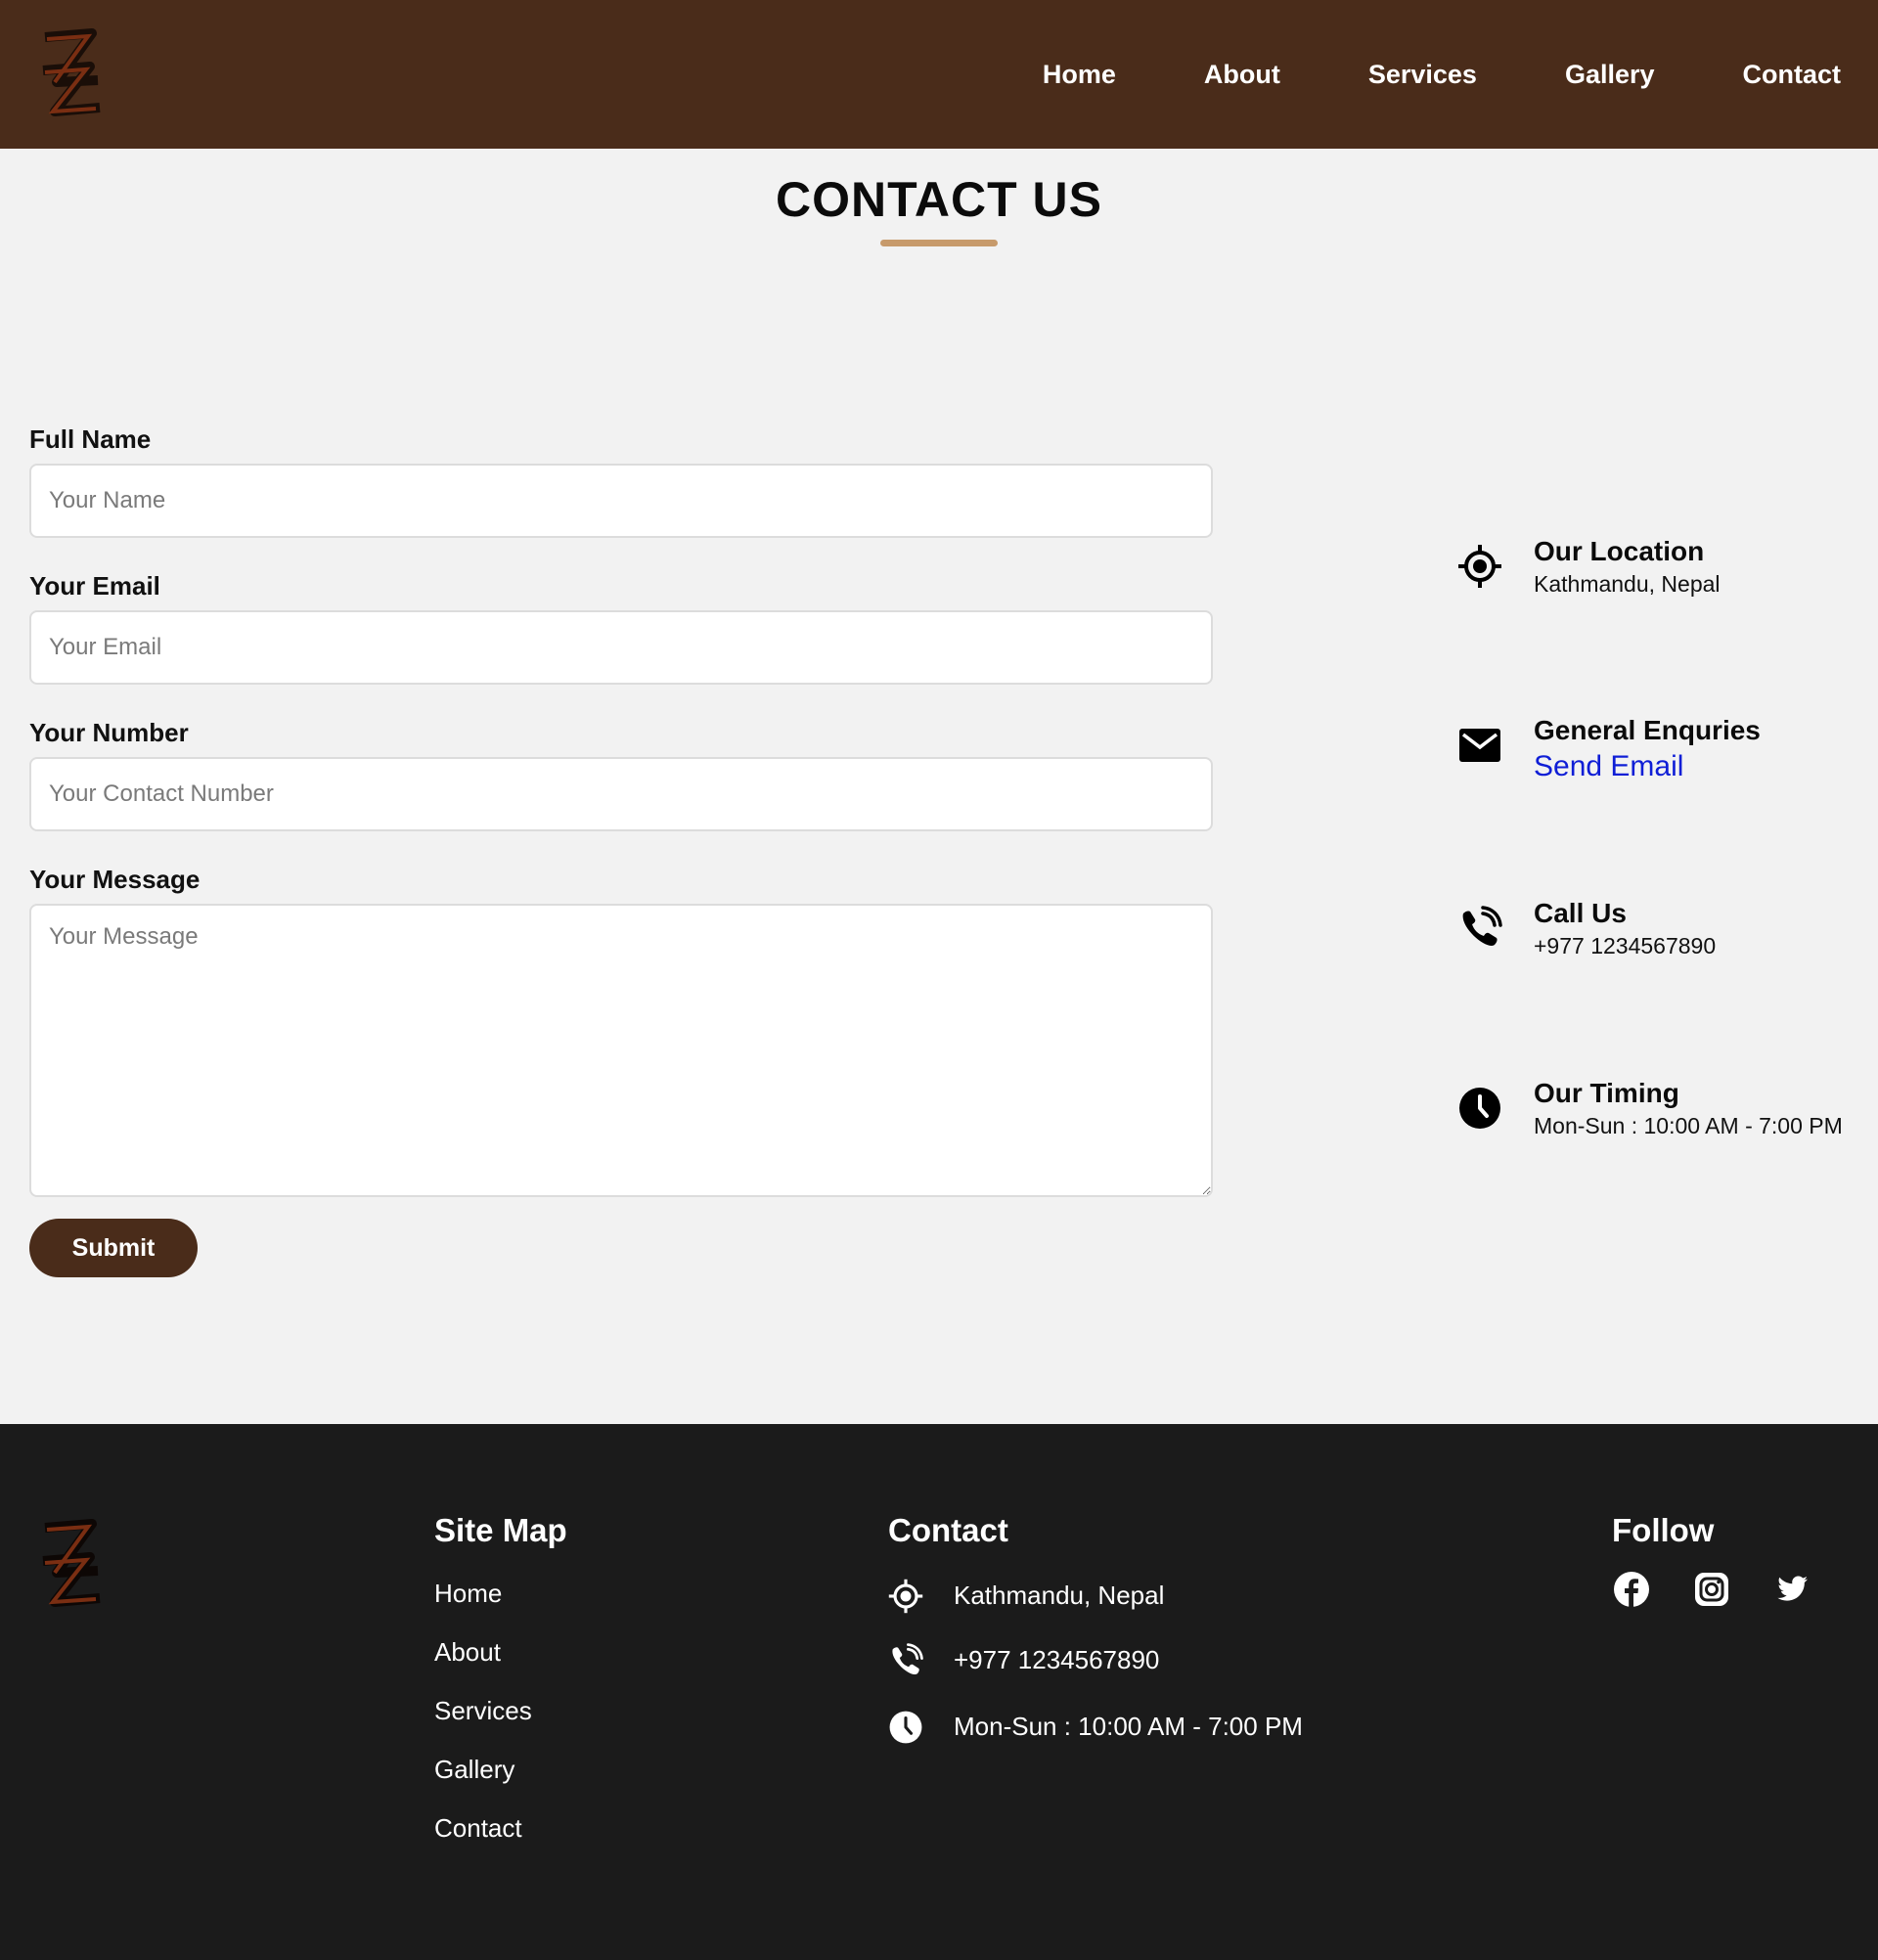  Describe the element at coordinates (948, 1530) in the screenshot. I see `footer-contact-heading: Contact` at that location.